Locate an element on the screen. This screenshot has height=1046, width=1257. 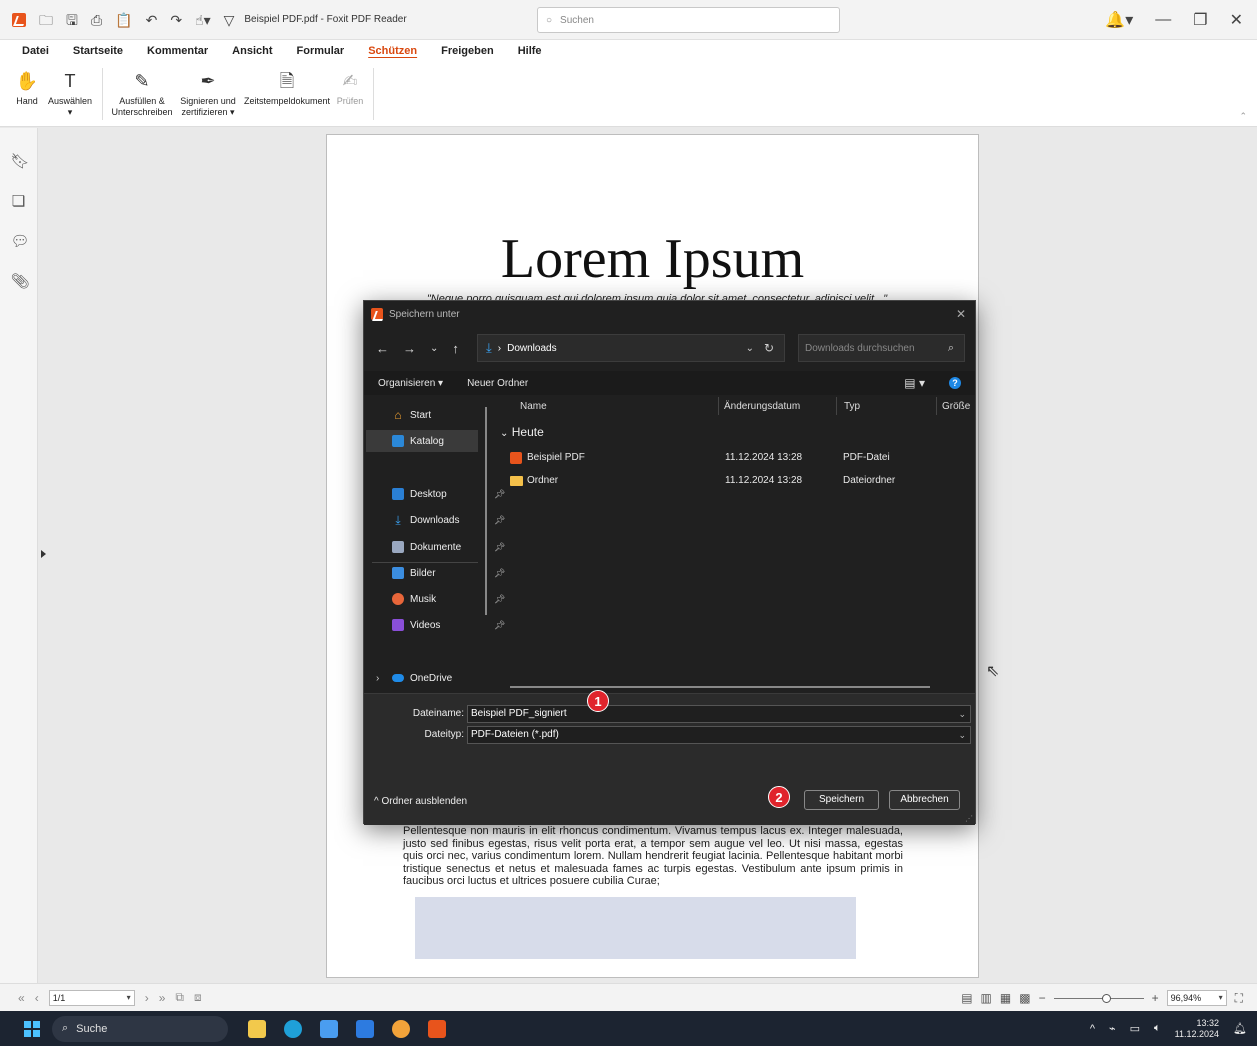
facing-view-icon: ▦ is located at coordinates (1005, 998).